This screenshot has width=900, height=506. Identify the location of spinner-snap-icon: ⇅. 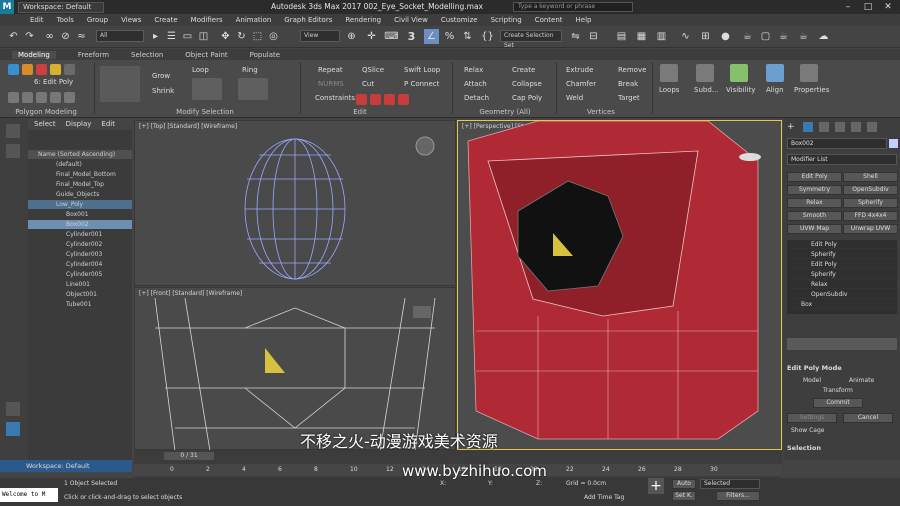
(467, 36).